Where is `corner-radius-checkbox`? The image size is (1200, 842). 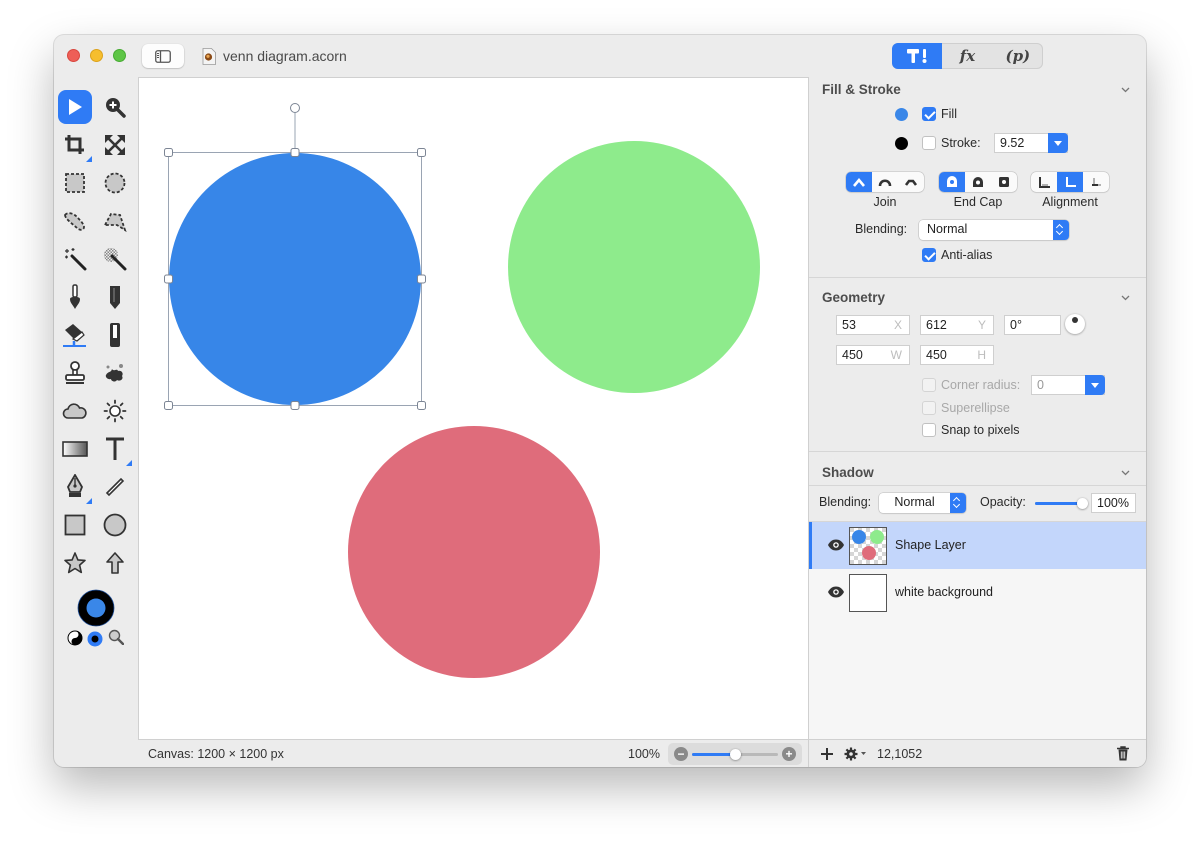 corner-radius-checkbox is located at coordinates (929, 385).